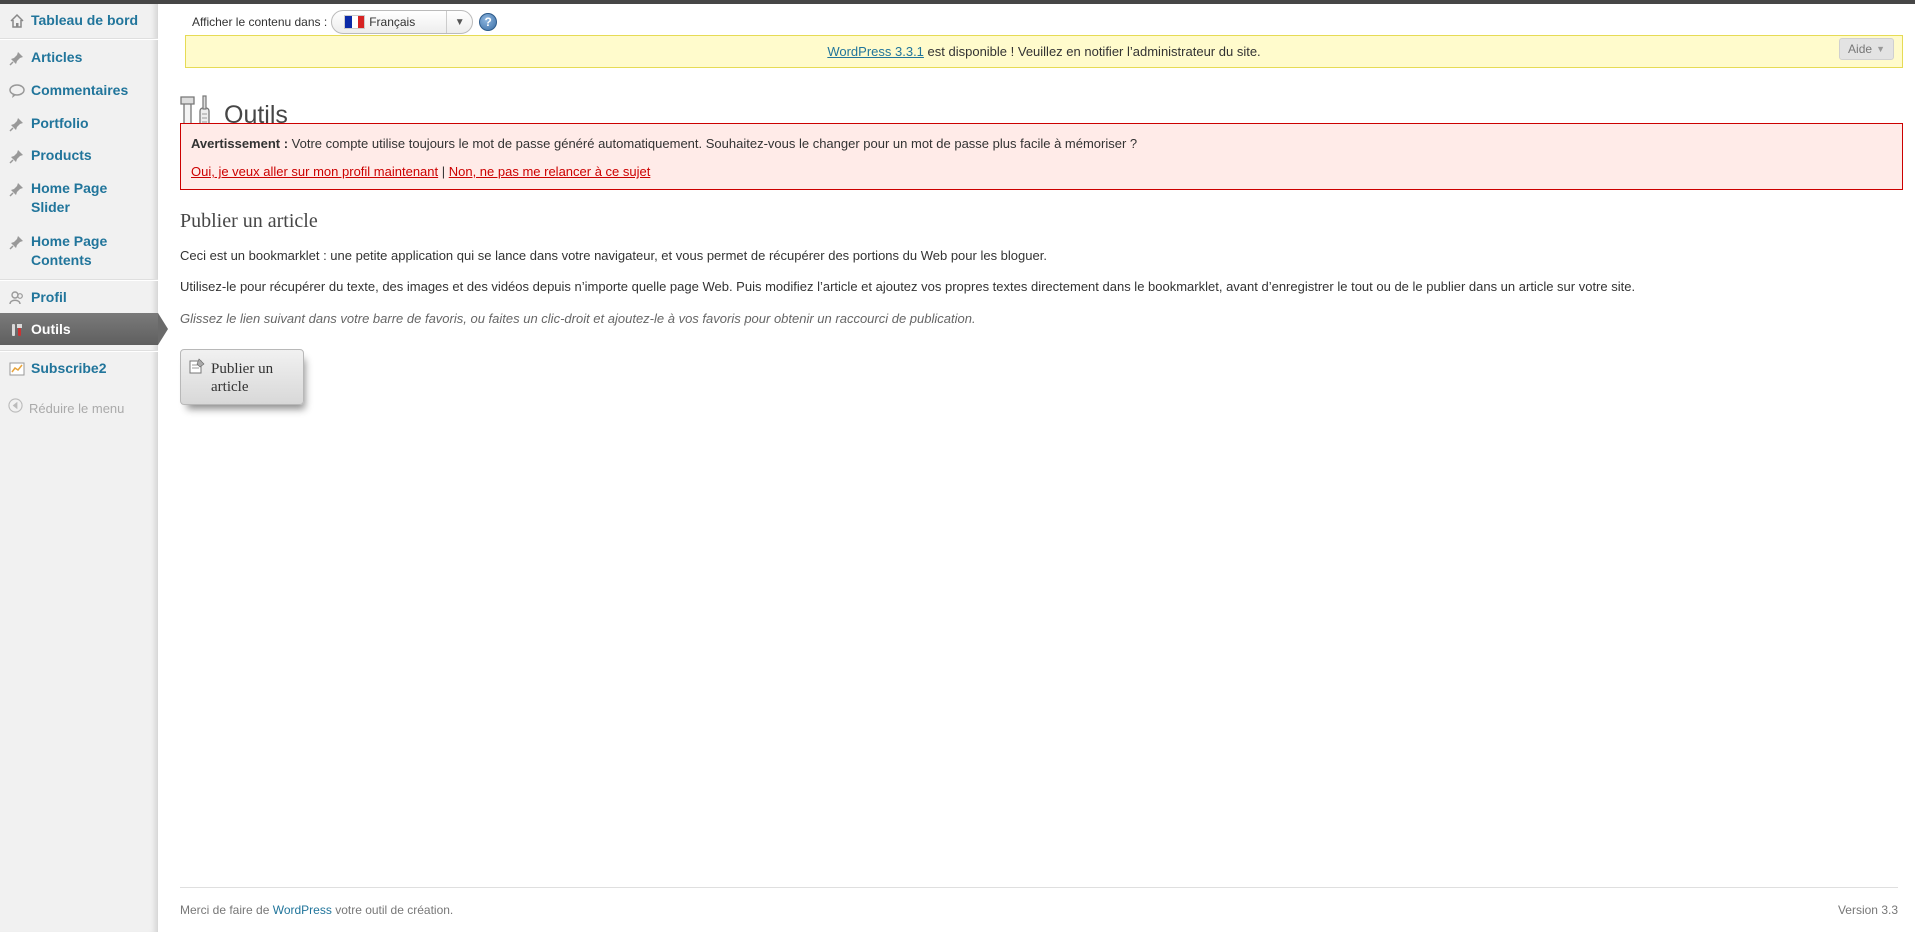  I want to click on help-icon: ?, so click(488, 22).